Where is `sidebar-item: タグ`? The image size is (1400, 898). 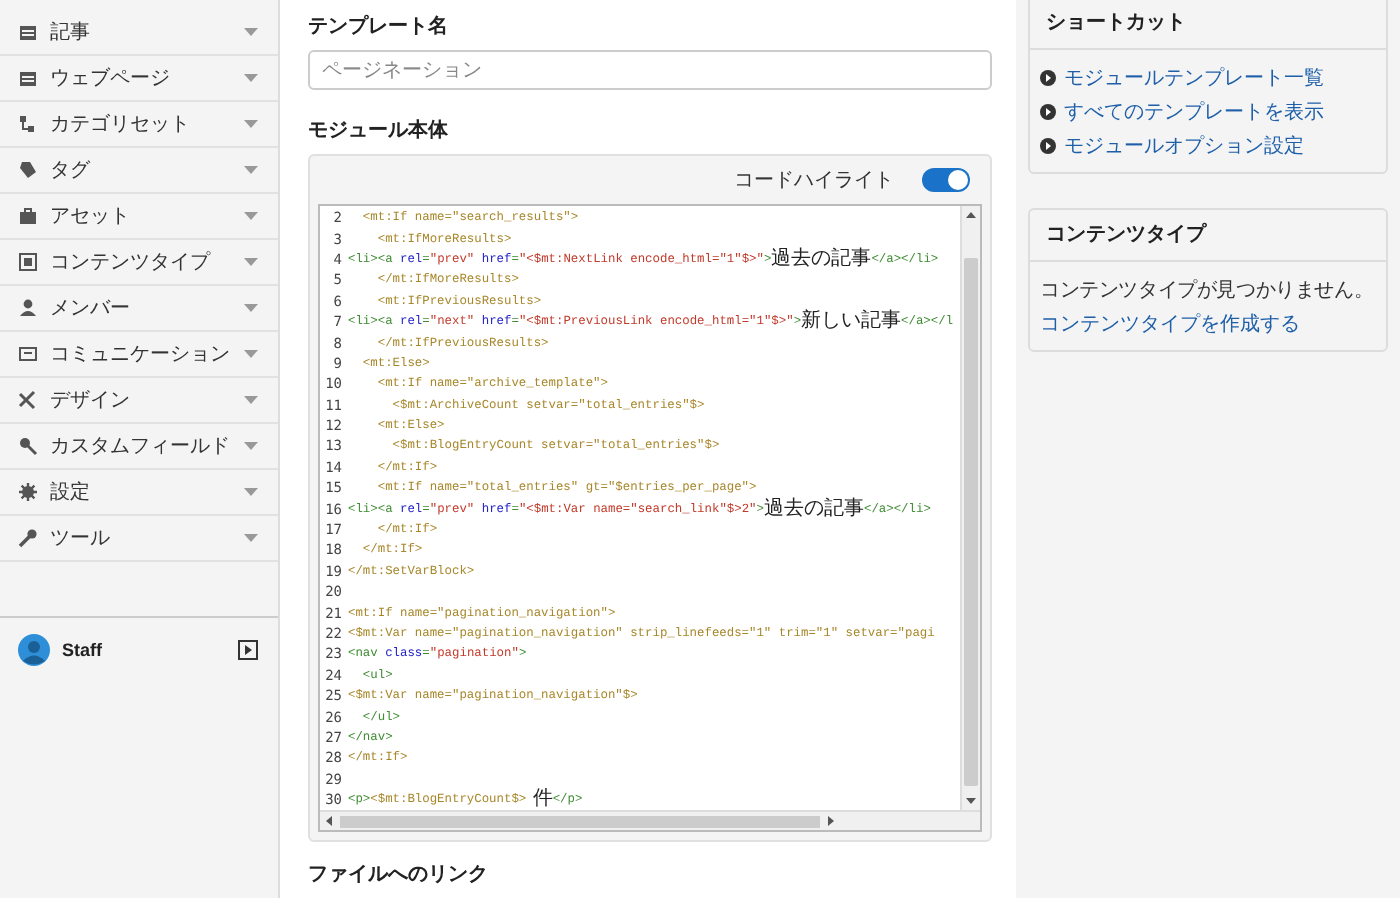
sidebar-item: タグ is located at coordinates (139, 171).